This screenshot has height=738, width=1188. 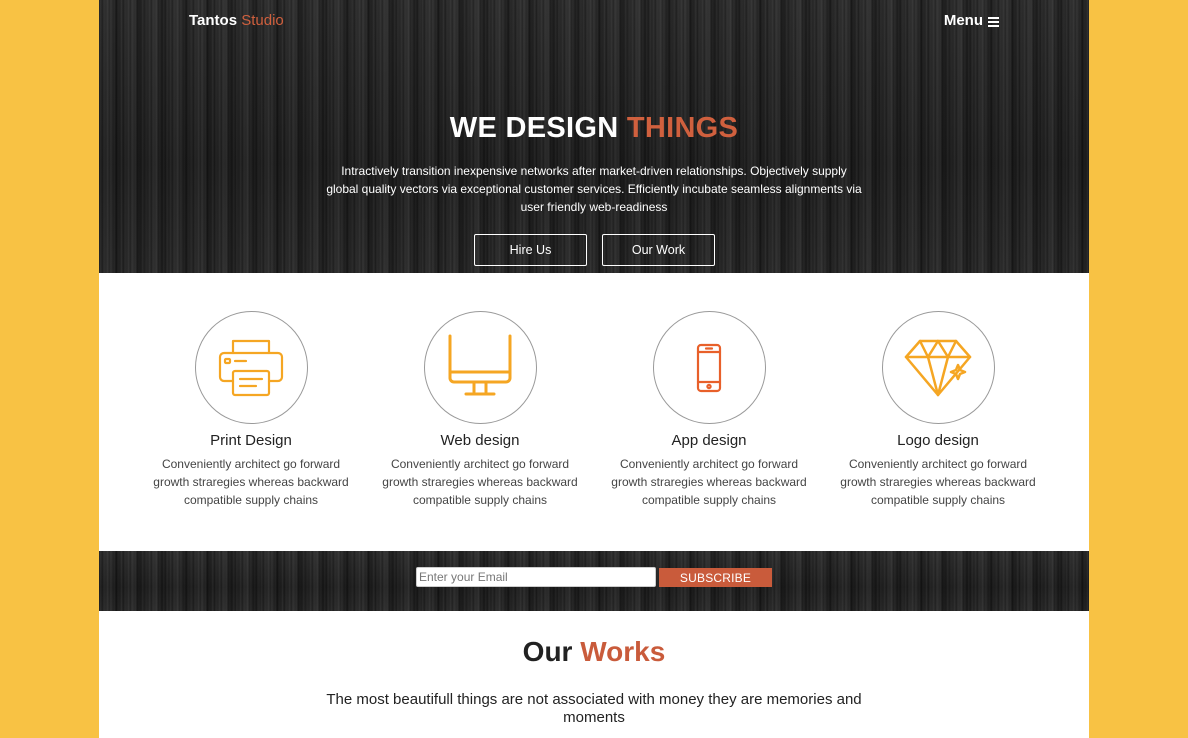 I want to click on subscribe-section: SUBSCRIBE, so click(x=594, y=581).